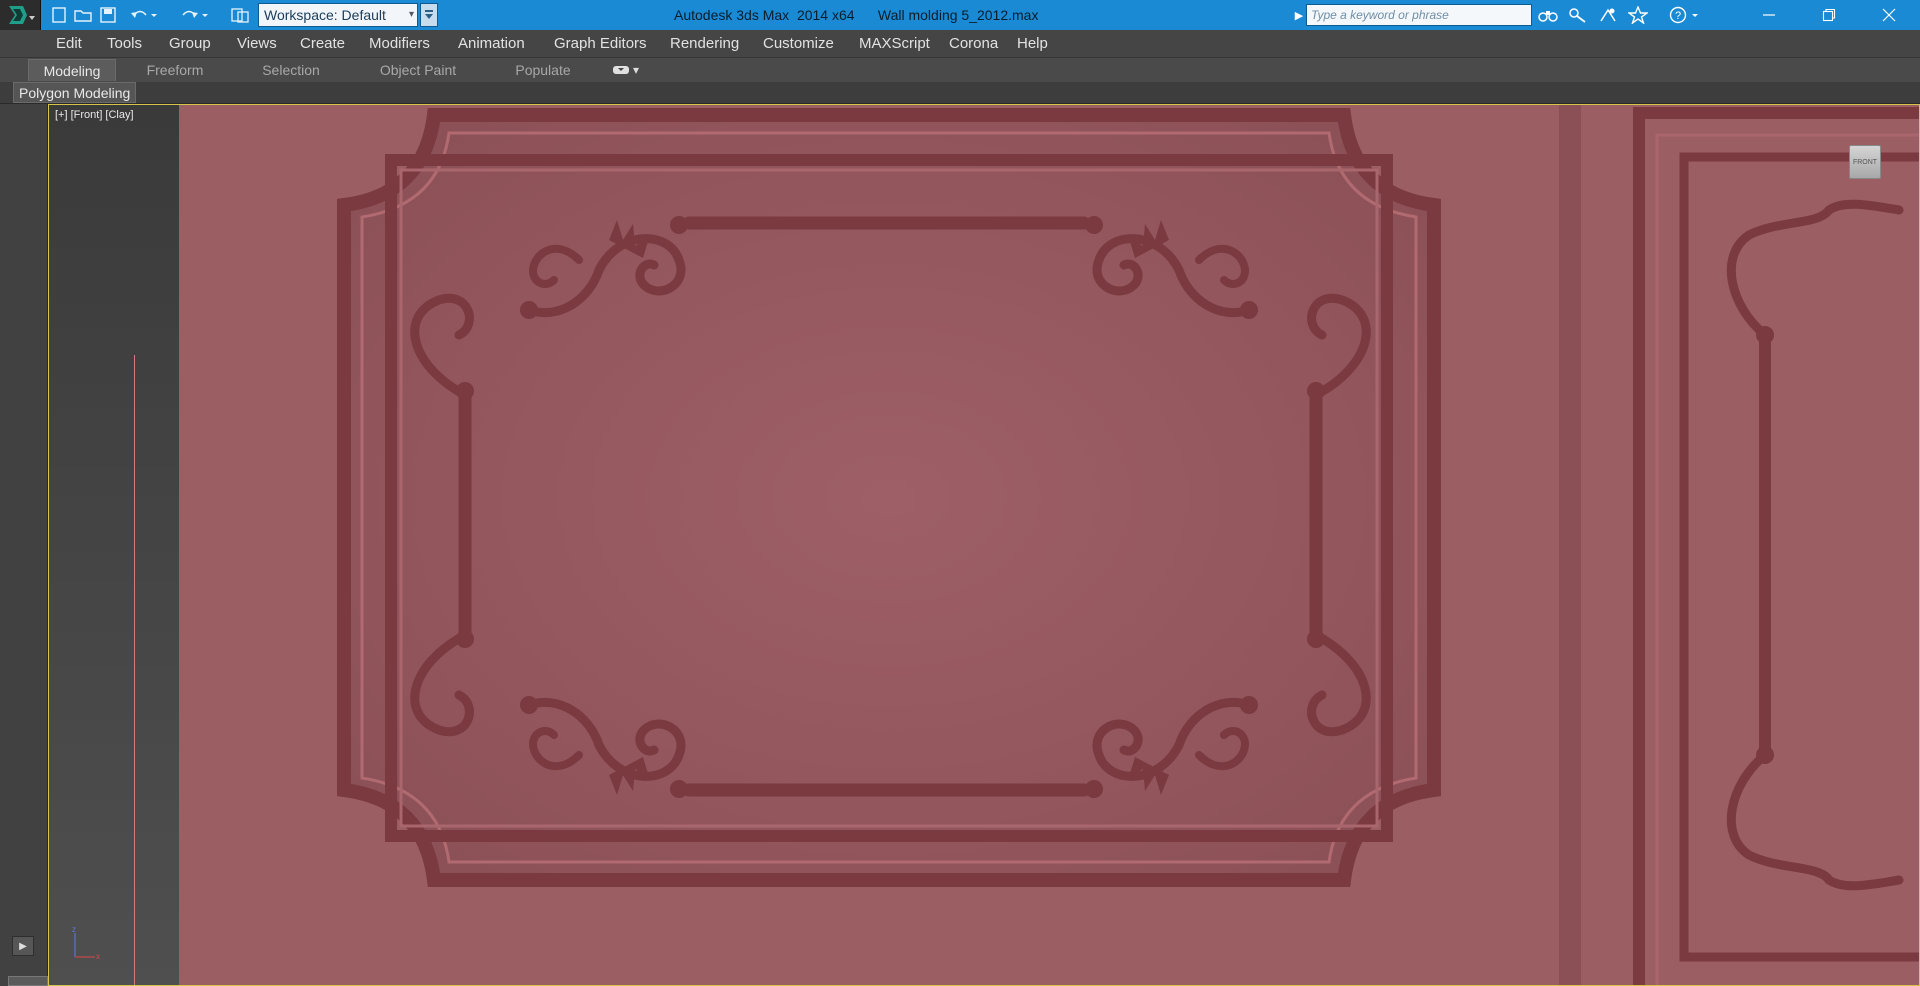  Describe the element at coordinates (24, 545) in the screenshot. I see `left-command-strip` at that location.